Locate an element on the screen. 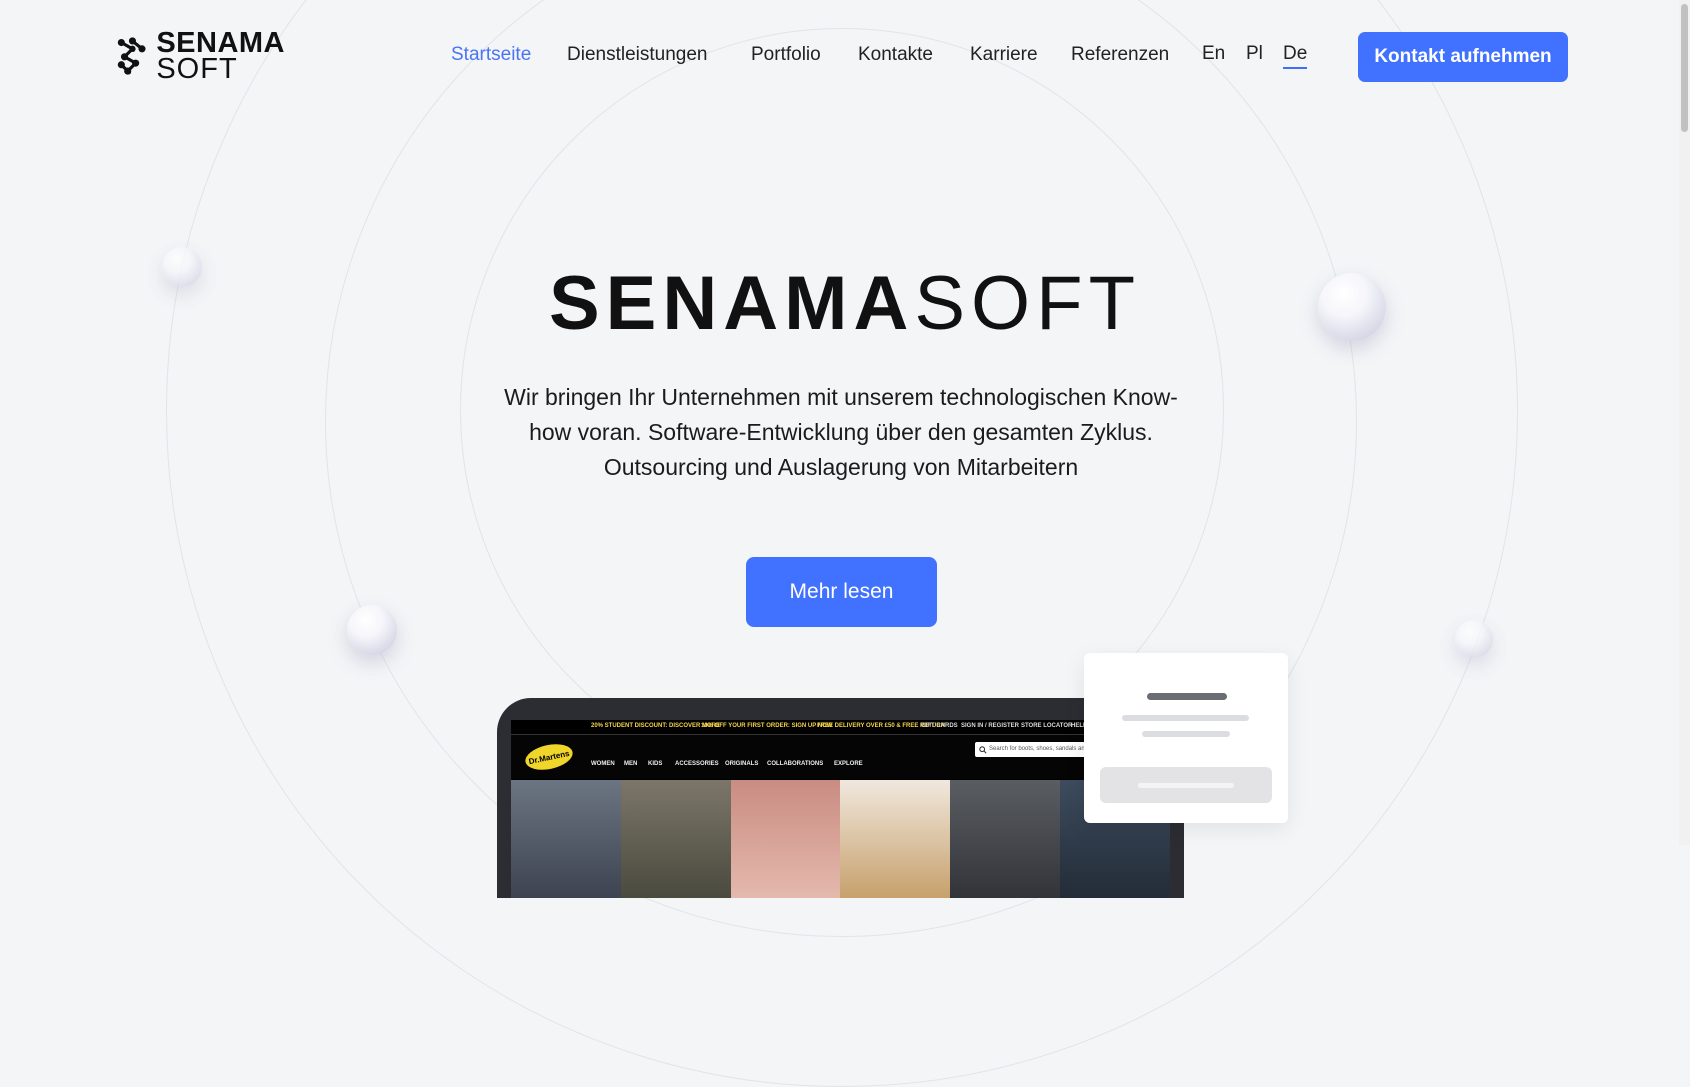  hero-title-light: SOFT is located at coordinates (1027, 303).